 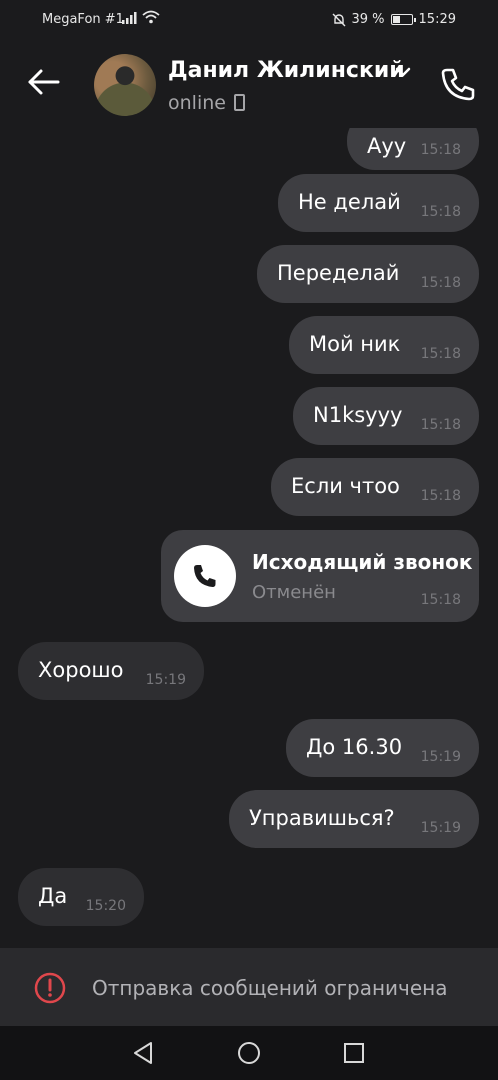 I want to click on nav-home-icon, so click(x=249, y=1053).